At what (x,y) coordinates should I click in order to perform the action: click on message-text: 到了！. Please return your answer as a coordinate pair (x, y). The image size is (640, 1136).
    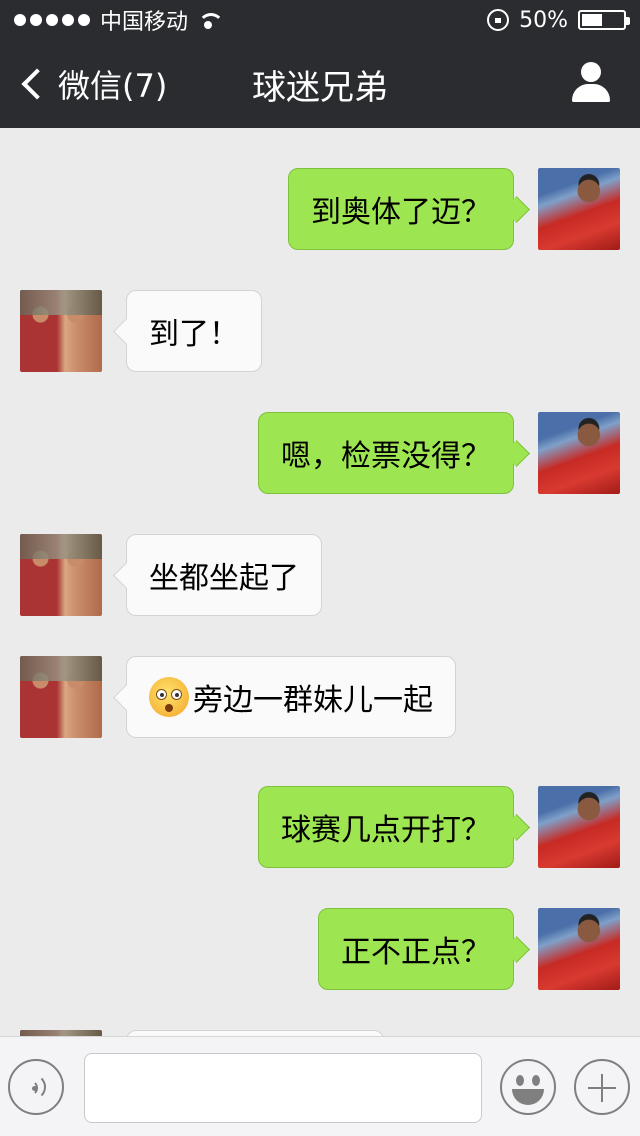
    Looking at the image, I should click on (194, 334).